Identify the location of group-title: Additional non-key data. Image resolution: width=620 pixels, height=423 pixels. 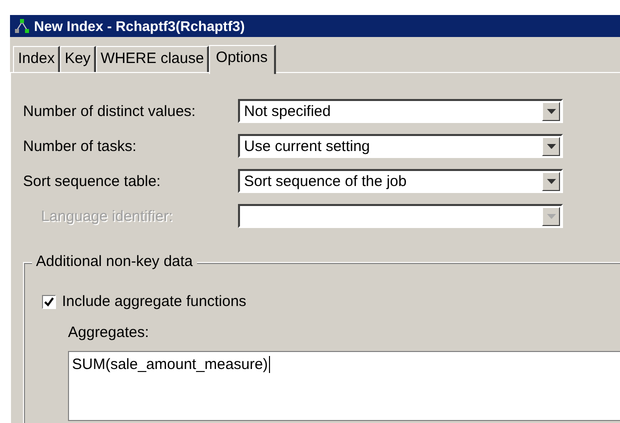
(114, 261).